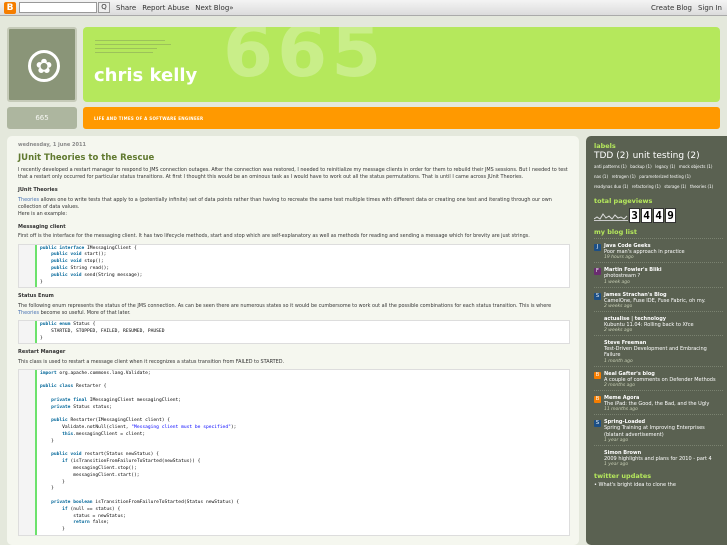 The height and width of the screenshot is (545, 727). What do you see at coordinates (597, 272) in the screenshot?
I see `blog-favicon-icon: F` at bounding box center [597, 272].